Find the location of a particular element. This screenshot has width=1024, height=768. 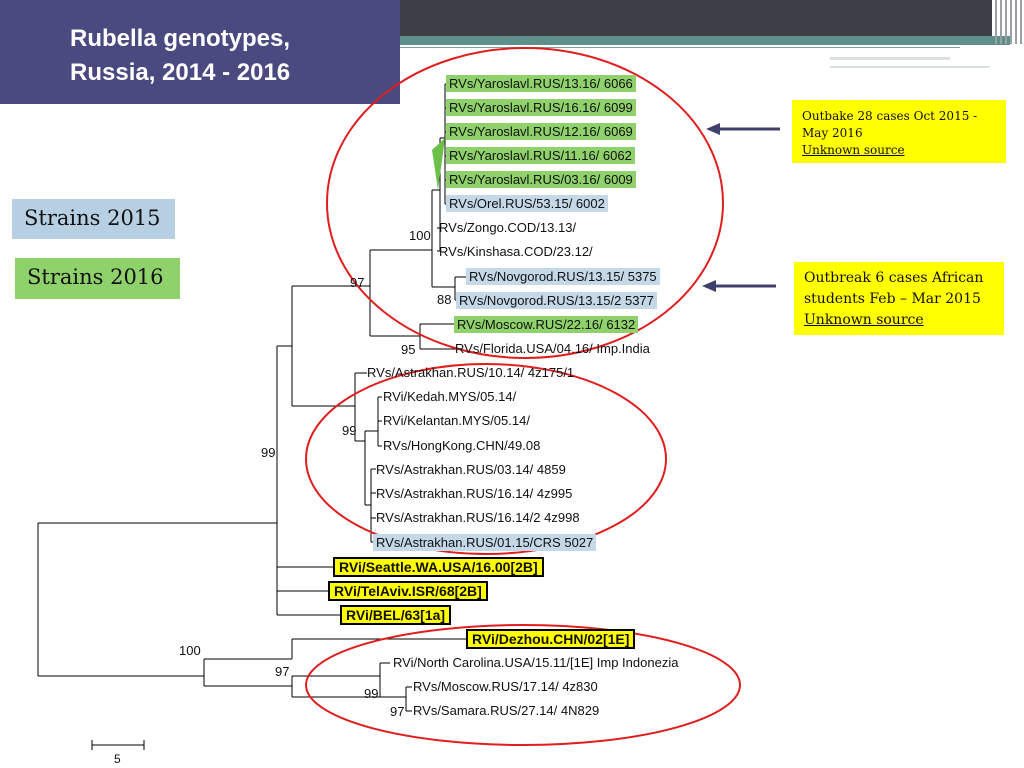

leaf-label: RVs/Astrakhan.RUS/03.14/ 4859 is located at coordinates (471, 469).